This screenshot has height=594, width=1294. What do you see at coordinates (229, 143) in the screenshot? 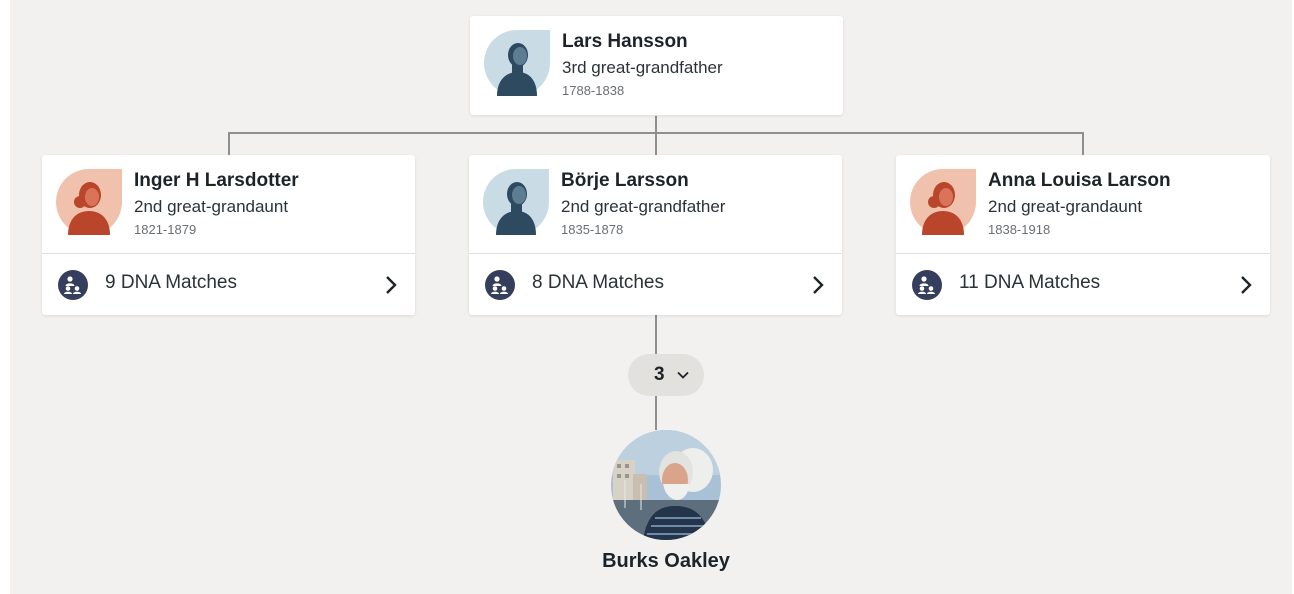
I see `connector-left-drop` at bounding box center [229, 143].